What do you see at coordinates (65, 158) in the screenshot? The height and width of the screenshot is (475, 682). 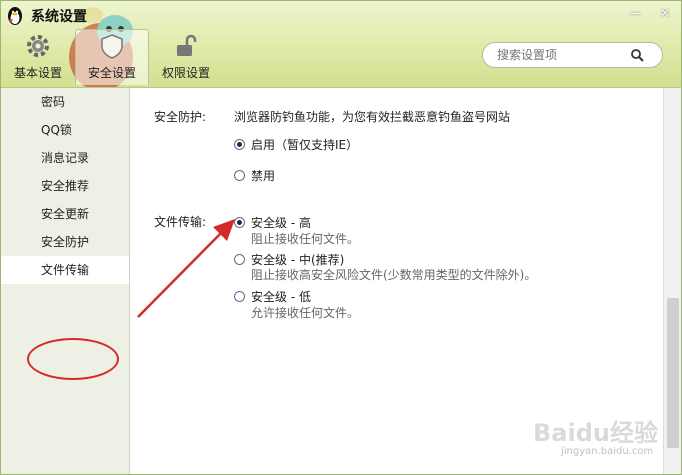 I see `sidebar-item-message-history: 消息记录` at bounding box center [65, 158].